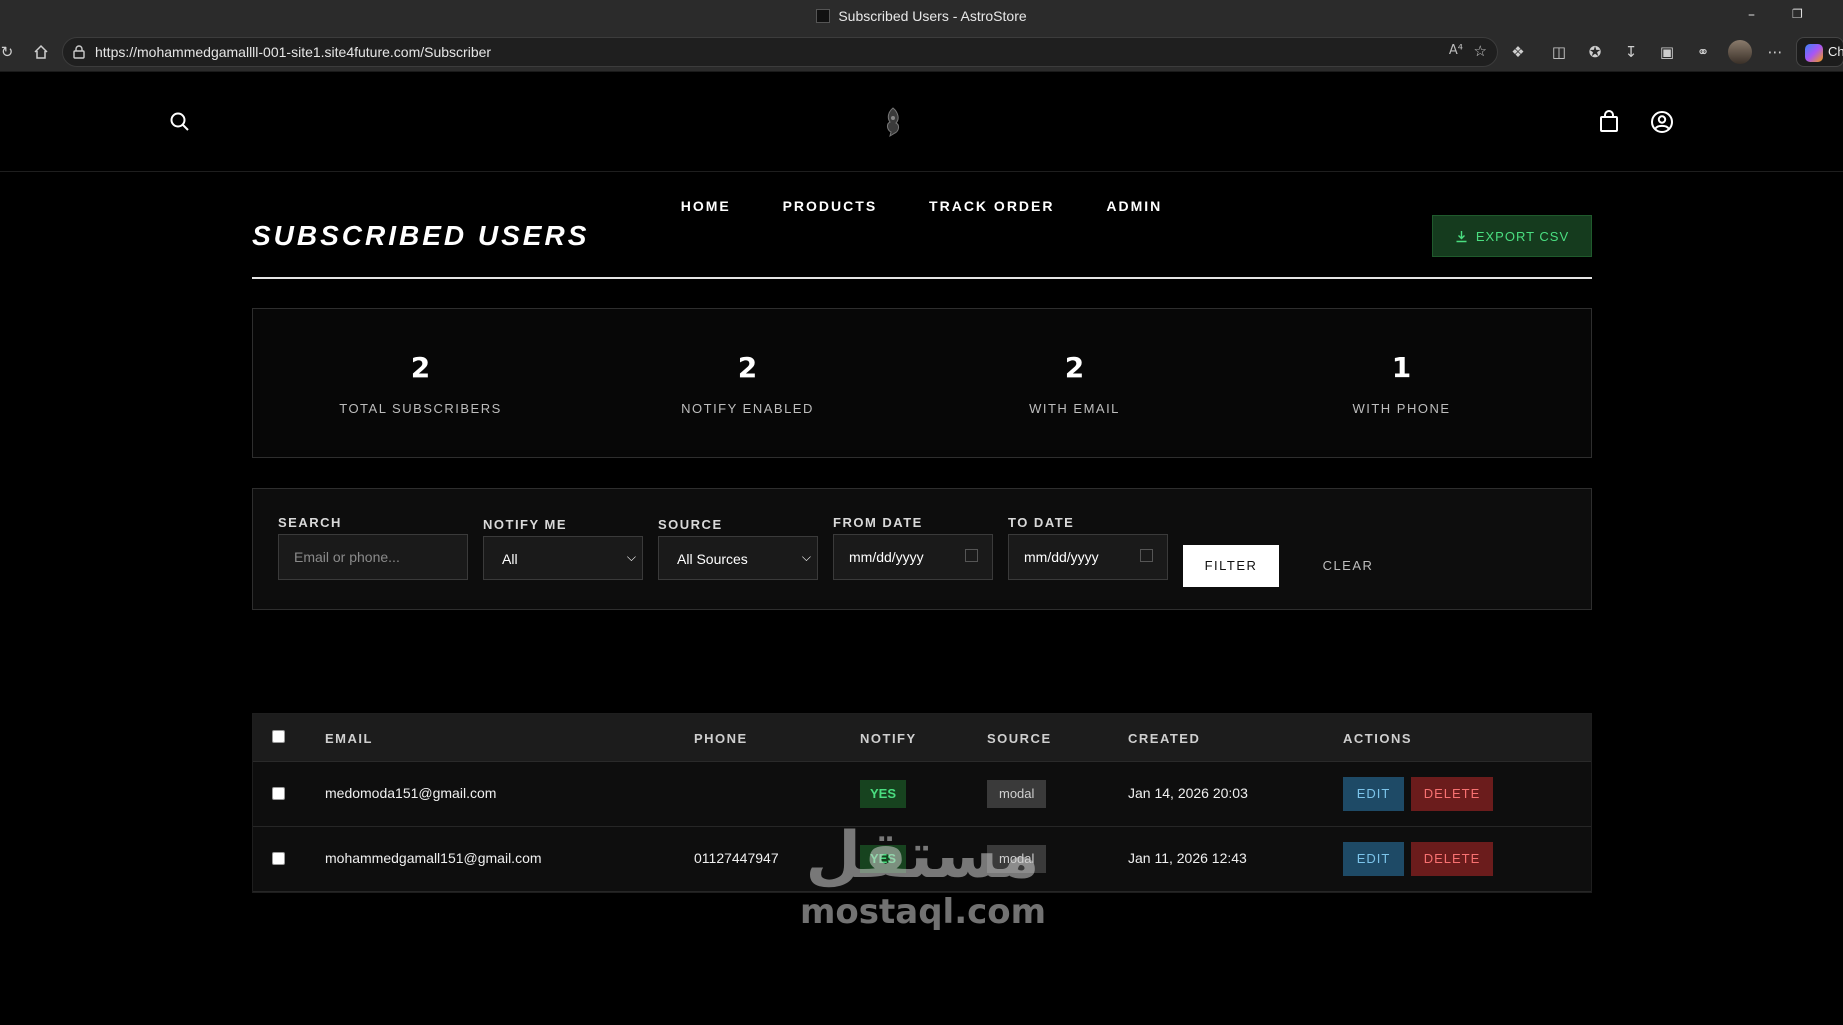  I want to click on stat-total-subscribers: 2 TOTAL SUBSCRIBERS, so click(420, 383).